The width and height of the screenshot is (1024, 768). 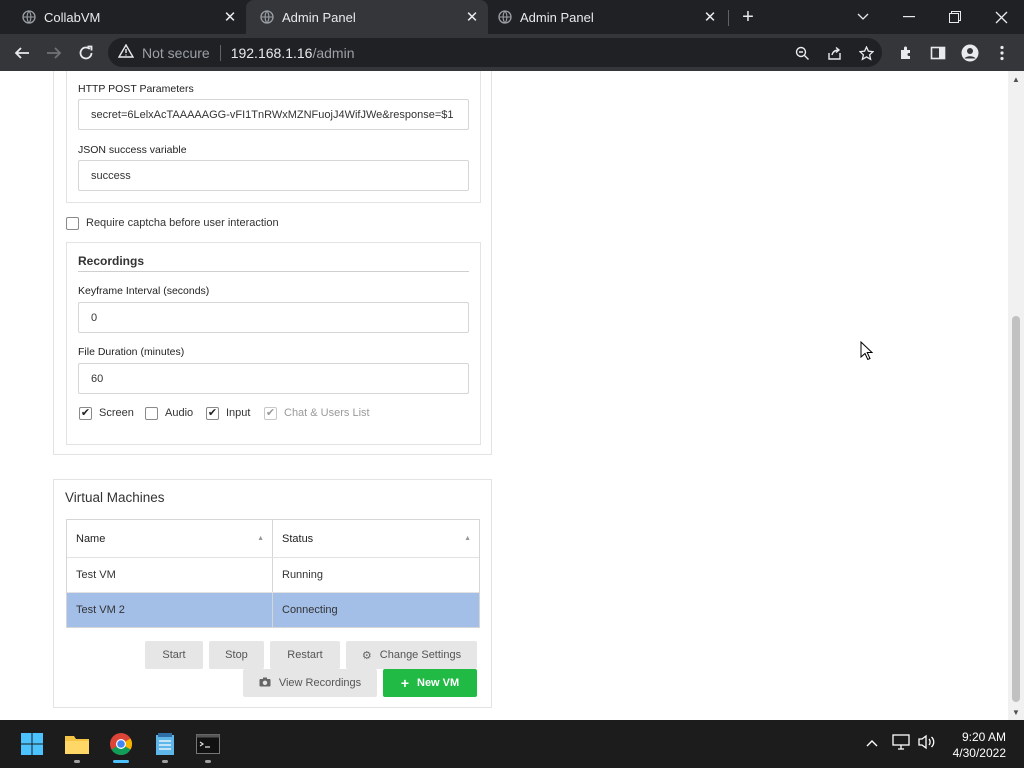 What do you see at coordinates (144, 291) in the screenshot?
I see `keyframe-interval-label: Keyframe Interval (seconds)` at bounding box center [144, 291].